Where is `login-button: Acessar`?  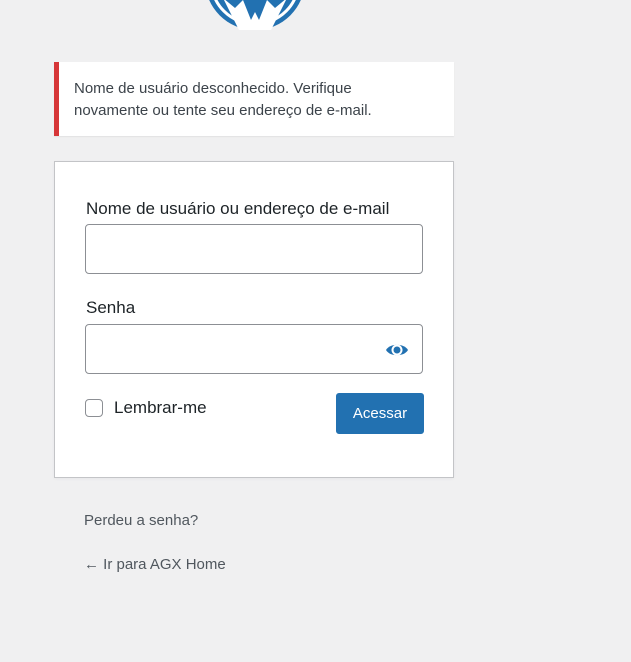 login-button: Acessar is located at coordinates (380, 413).